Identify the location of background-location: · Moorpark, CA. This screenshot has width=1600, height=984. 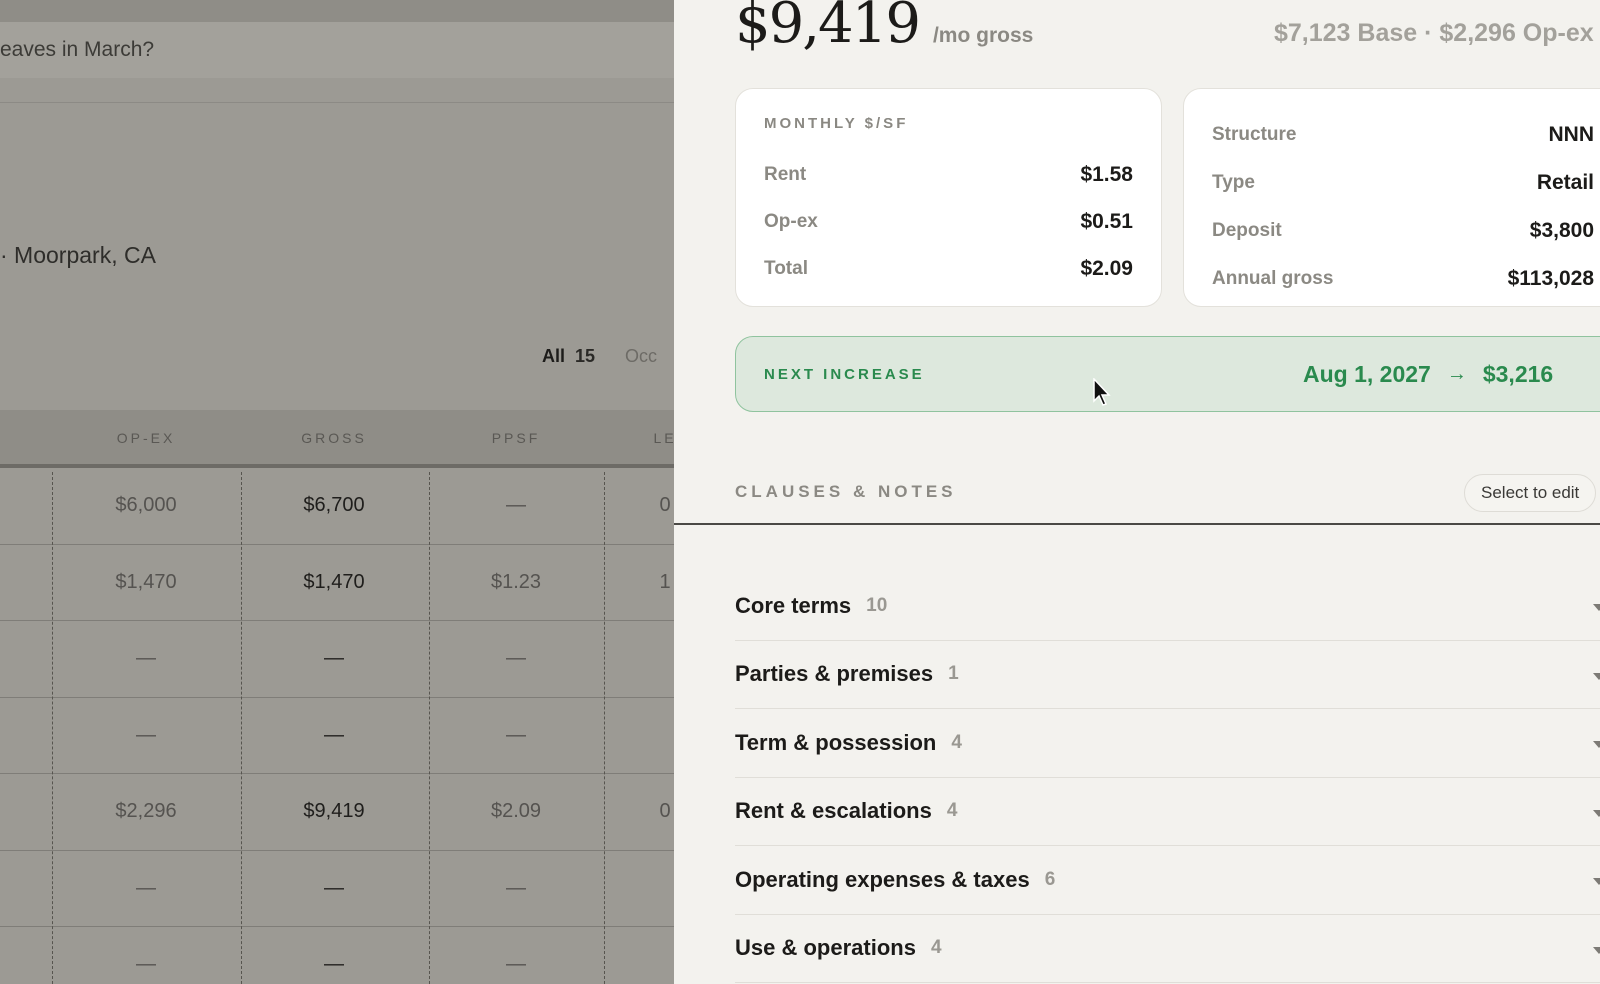
(78, 255).